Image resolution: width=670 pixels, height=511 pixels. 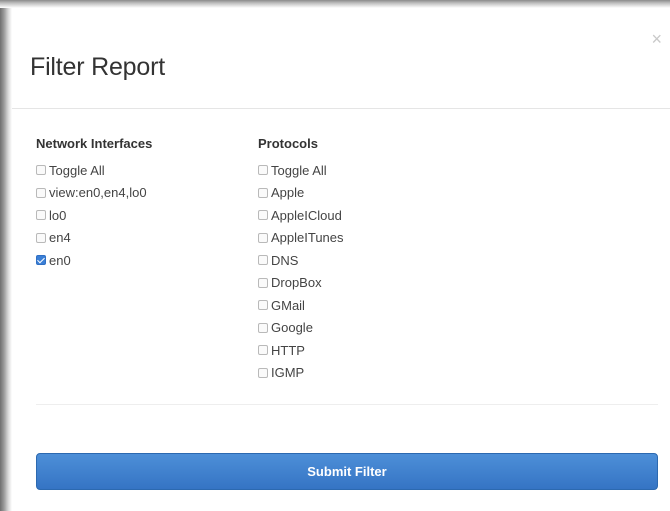 I want to click on protocol-option: DNS, so click(x=301, y=260).